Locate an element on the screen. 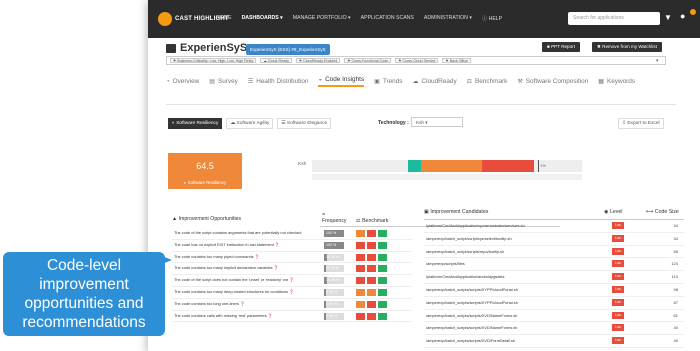 The image size is (700, 351). application-badge: ExperienSyS (ESS) #8_ExperienSyS is located at coordinates (288, 49).